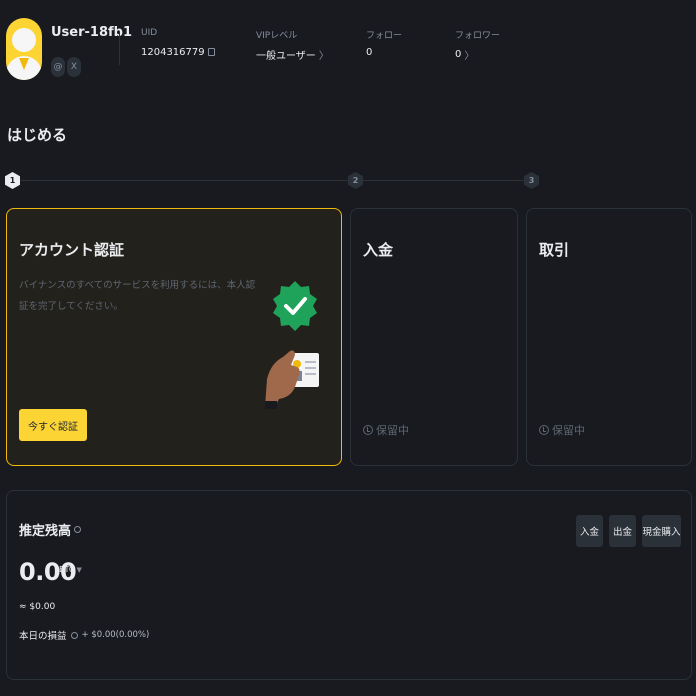 Image resolution: width=696 pixels, height=696 pixels. Describe the element at coordinates (384, 36) in the screenshot. I see `follow-label: フォロー` at that location.